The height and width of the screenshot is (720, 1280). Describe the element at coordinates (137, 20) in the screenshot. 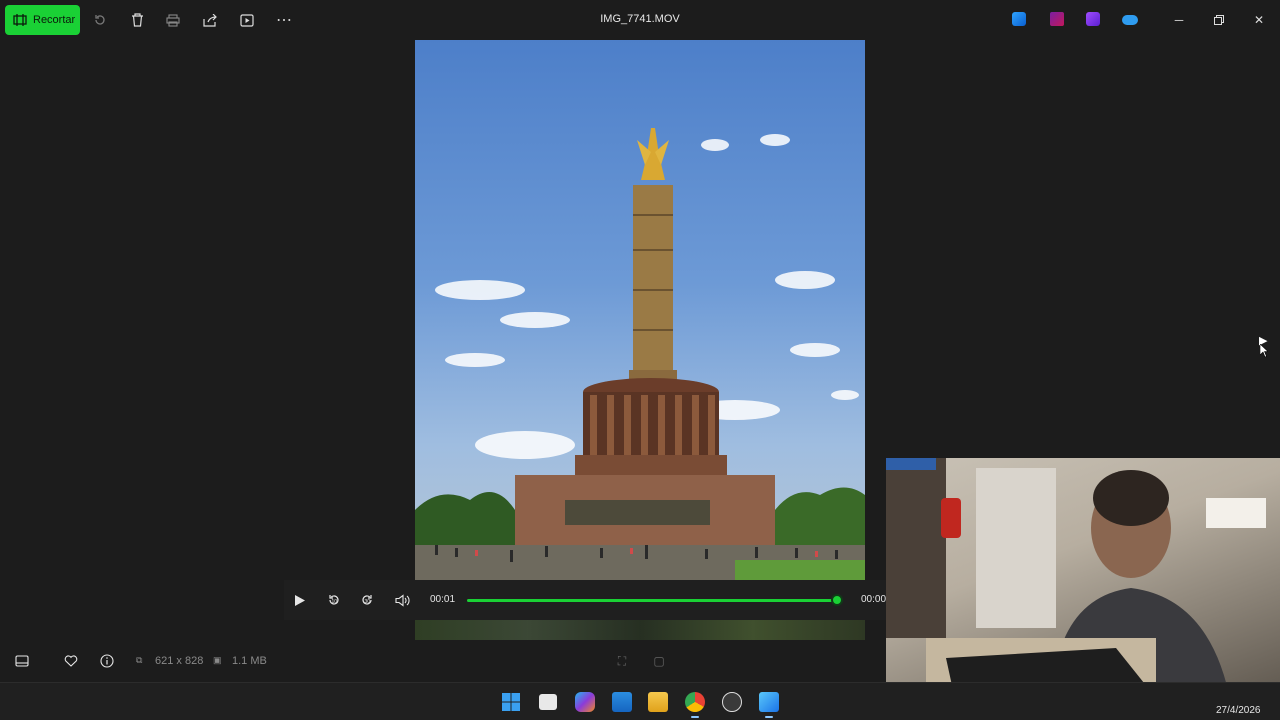

I see `trash-icon` at that location.